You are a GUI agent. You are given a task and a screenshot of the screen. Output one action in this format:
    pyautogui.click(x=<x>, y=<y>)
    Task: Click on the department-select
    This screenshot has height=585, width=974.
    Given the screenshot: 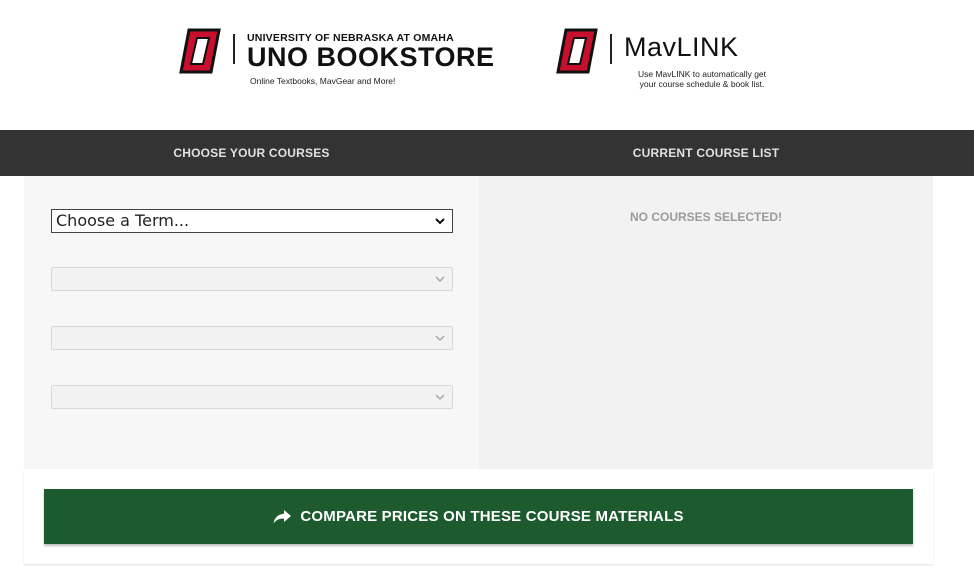 What is the action you would take?
    pyautogui.click(x=252, y=279)
    